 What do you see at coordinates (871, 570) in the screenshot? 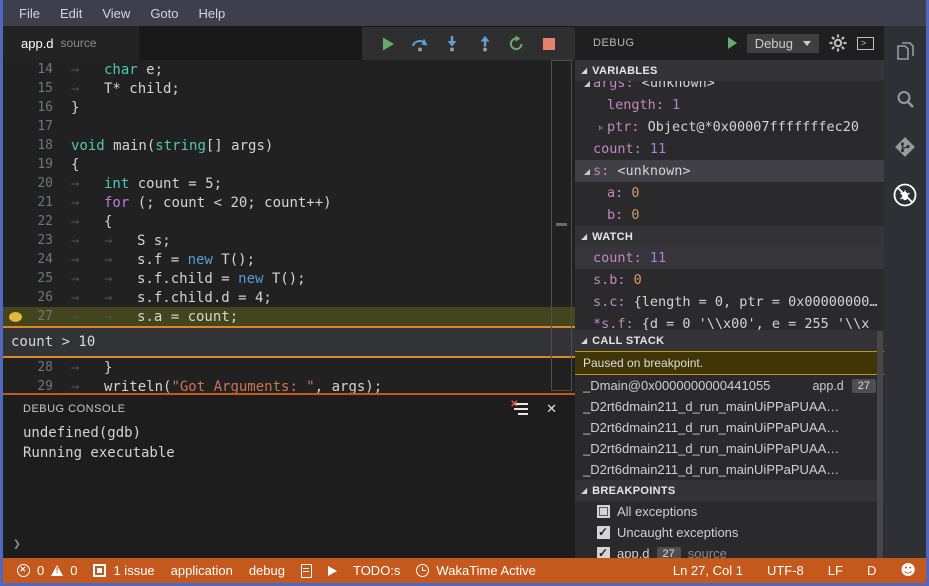
I see `status-item: D` at bounding box center [871, 570].